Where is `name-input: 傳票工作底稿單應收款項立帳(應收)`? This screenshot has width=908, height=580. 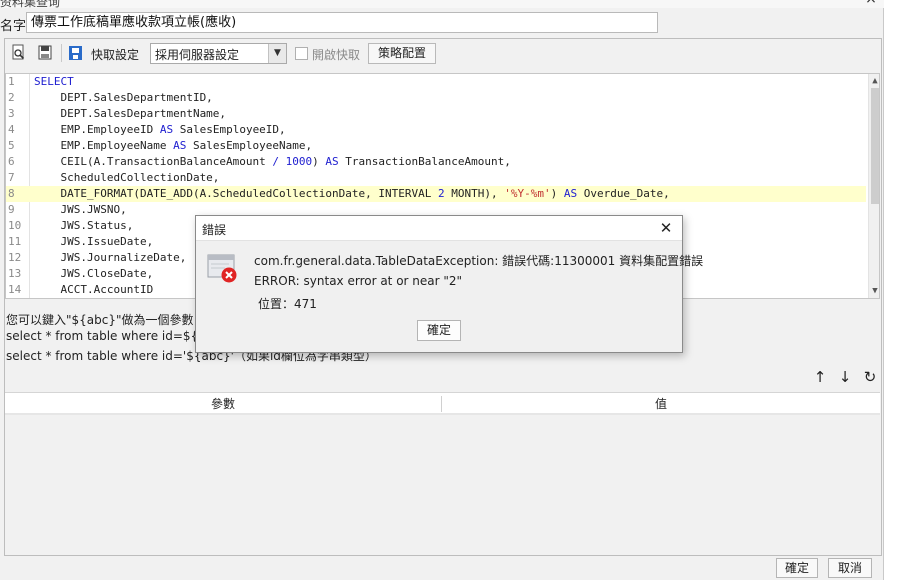
name-input: 傳票工作底稿單應收款項立帳(應收) is located at coordinates (342, 22).